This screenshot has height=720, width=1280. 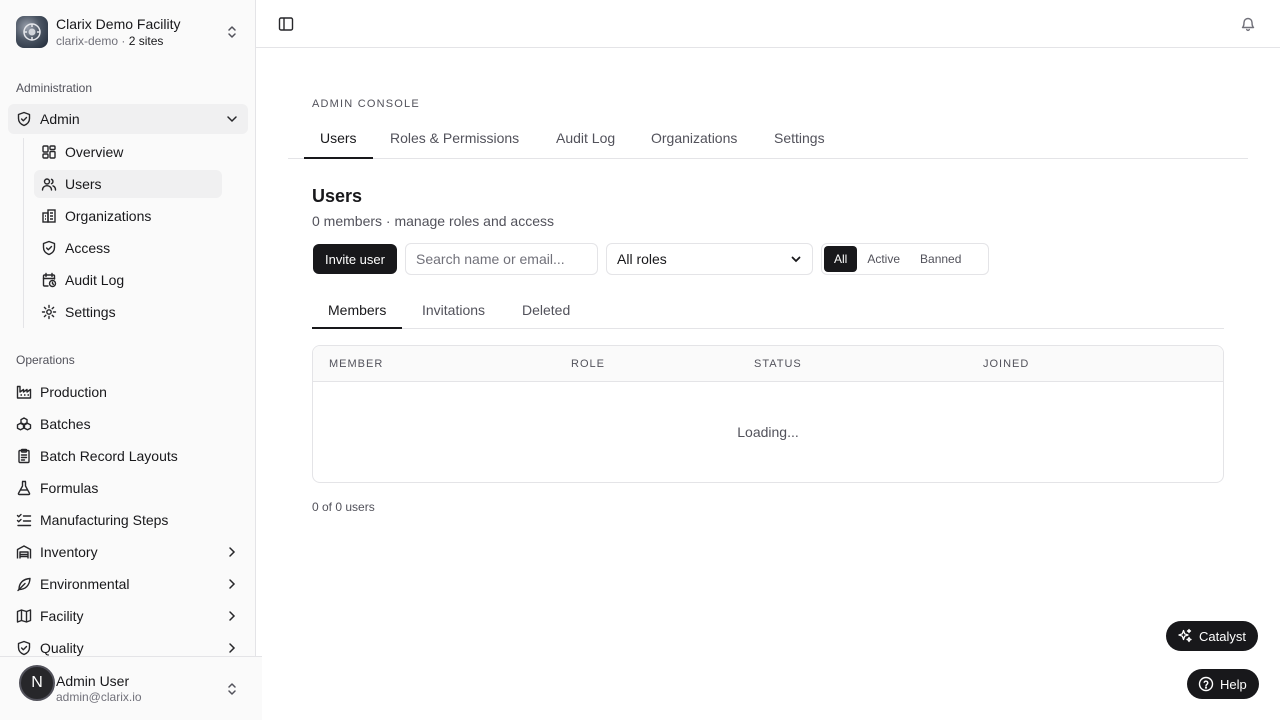 What do you see at coordinates (128, 280) in the screenshot?
I see `sidebar-item-audit-log: Audit Log` at bounding box center [128, 280].